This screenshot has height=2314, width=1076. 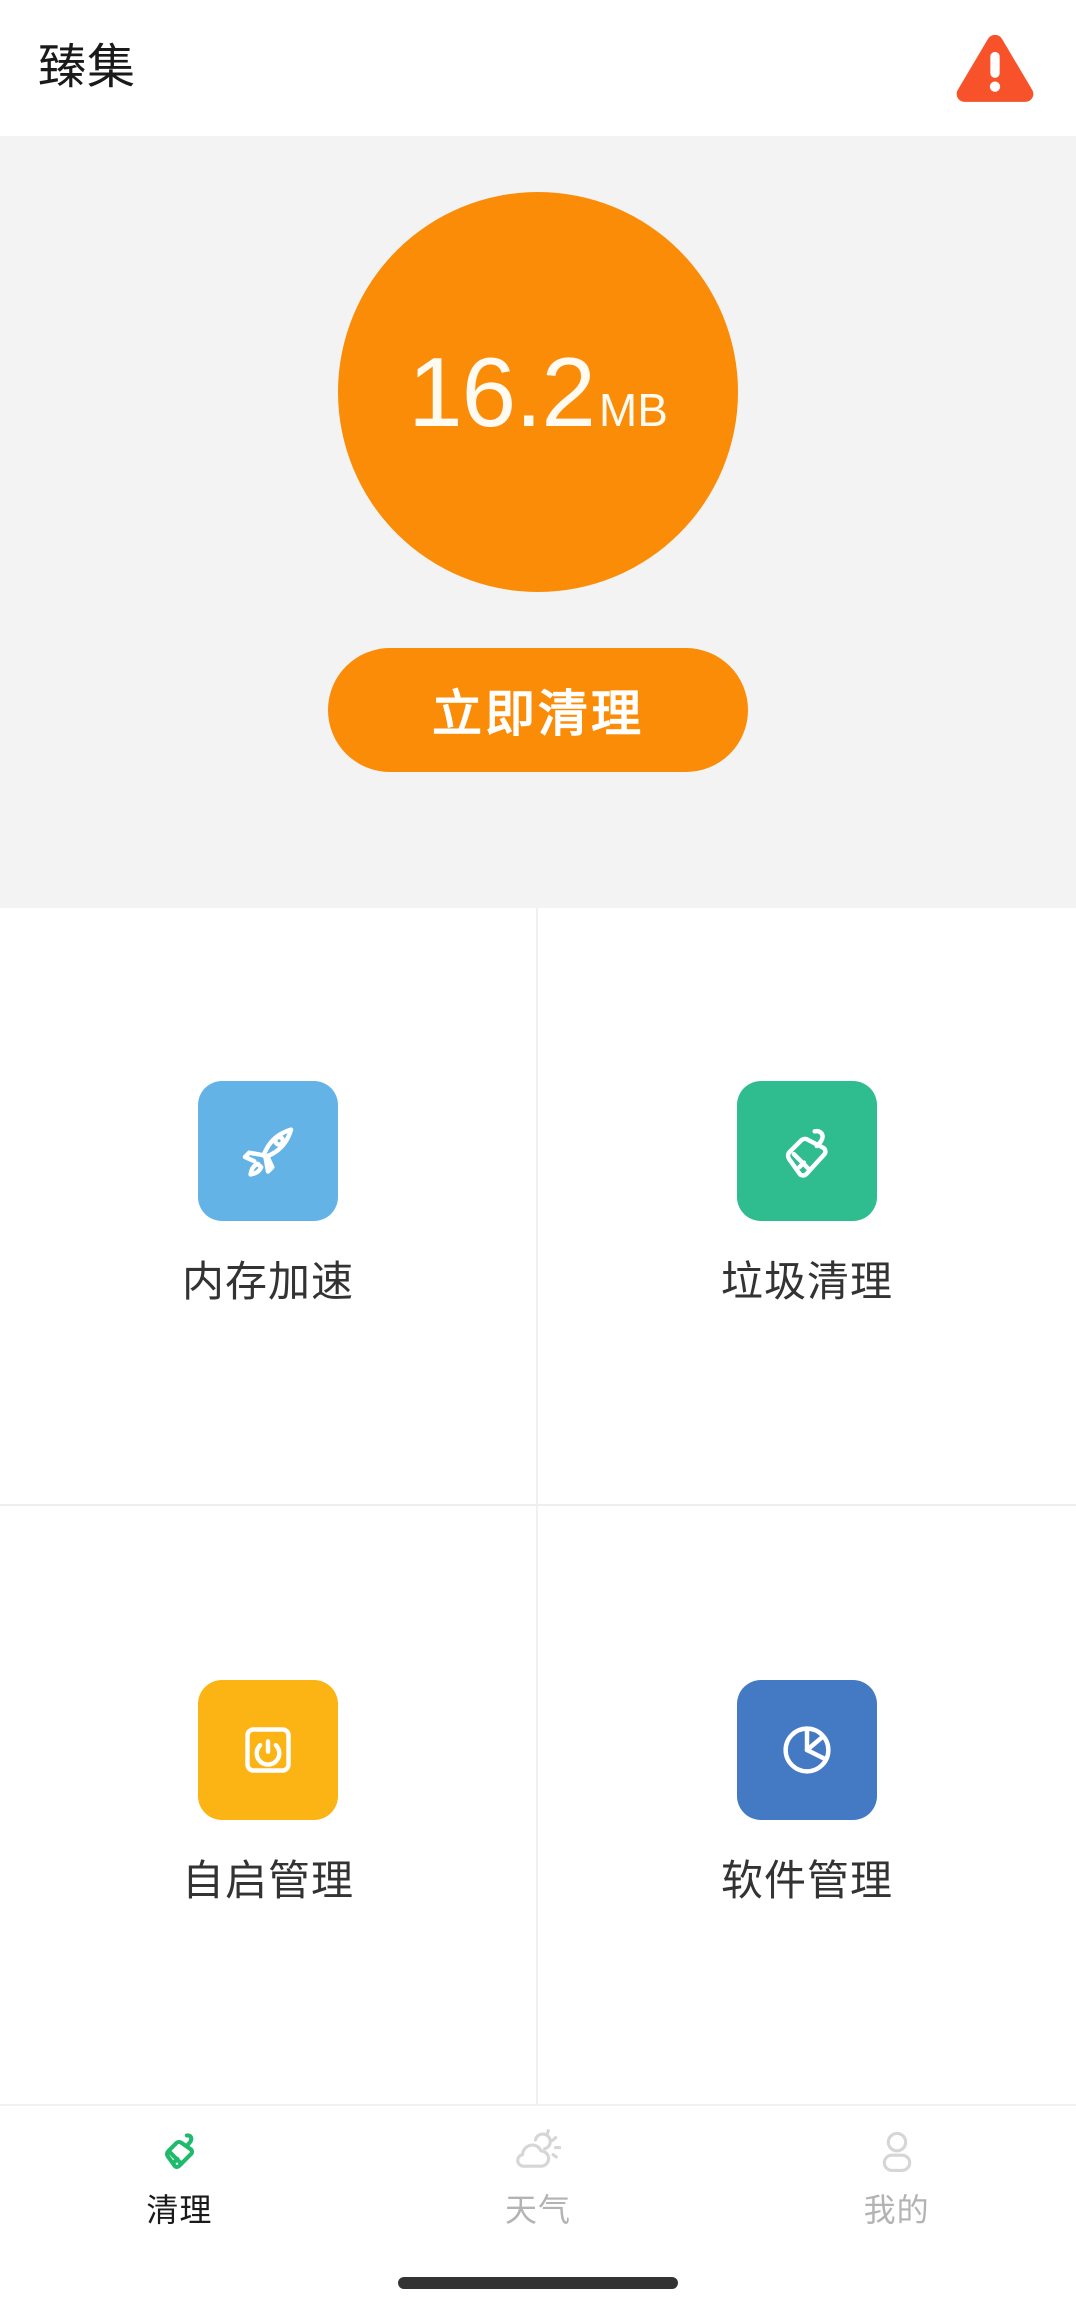 I want to click on power-icon-tile, so click(x=267, y=1750).